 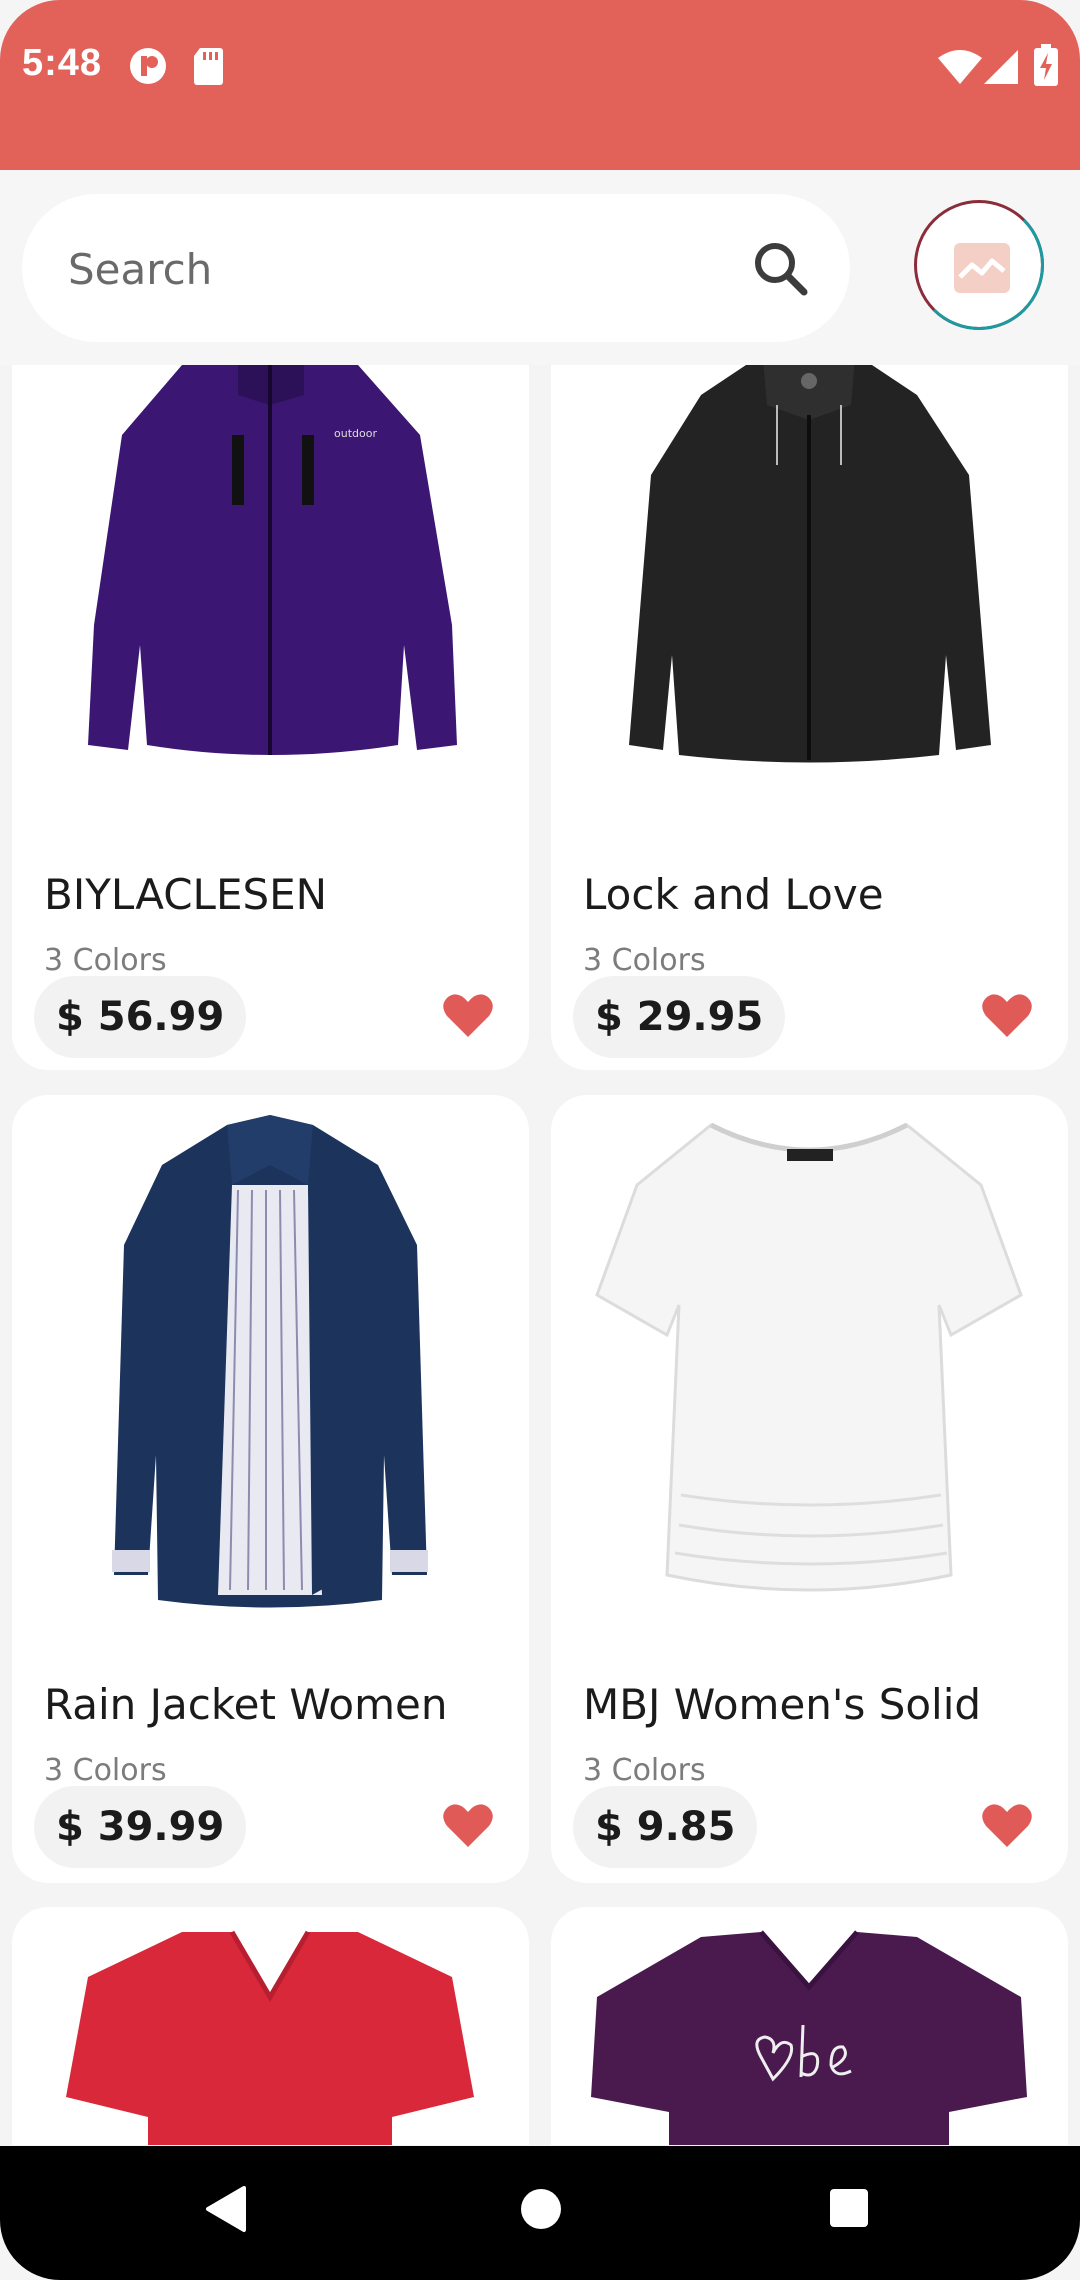 What do you see at coordinates (809, 2037) in the screenshot?
I see `product-image-purple-be-kind-tshirt` at bounding box center [809, 2037].